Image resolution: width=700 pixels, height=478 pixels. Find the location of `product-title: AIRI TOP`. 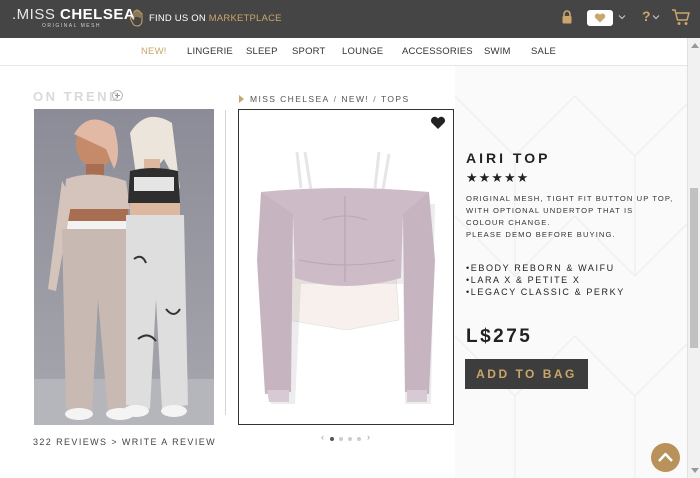

product-title: AIRI TOP is located at coordinates (508, 158).